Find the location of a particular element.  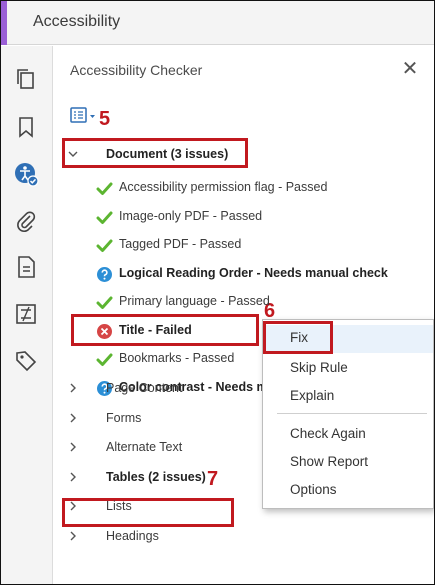

tree-category: Headings is located at coordinates (177, 538).